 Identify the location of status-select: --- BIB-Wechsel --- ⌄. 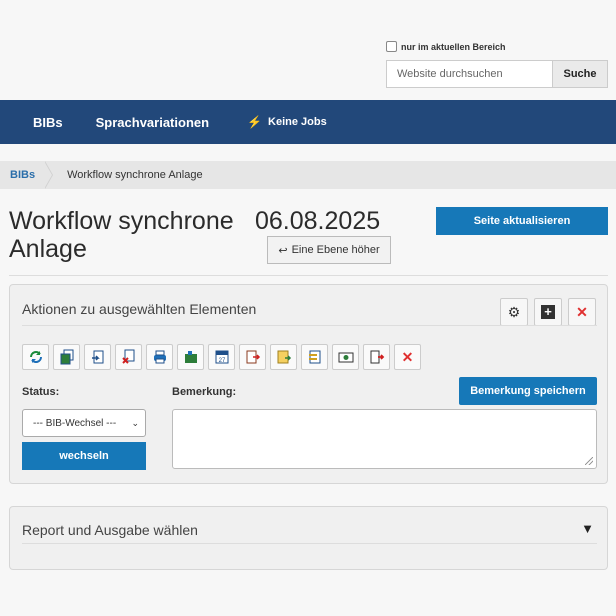
(84, 423).